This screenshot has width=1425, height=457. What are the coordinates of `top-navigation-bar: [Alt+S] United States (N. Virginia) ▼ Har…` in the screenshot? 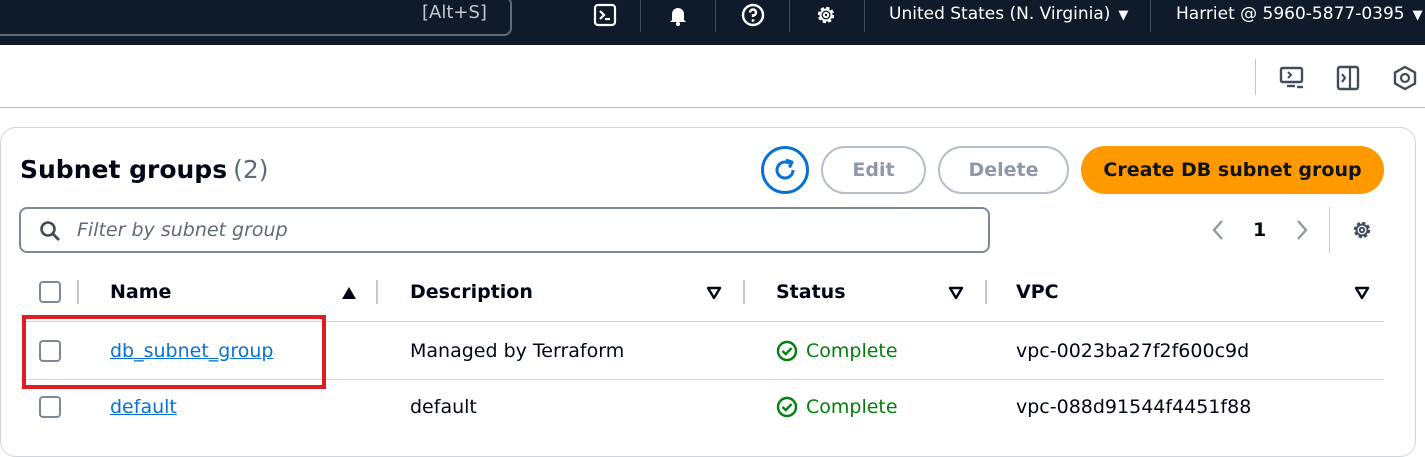 It's located at (712, 22).